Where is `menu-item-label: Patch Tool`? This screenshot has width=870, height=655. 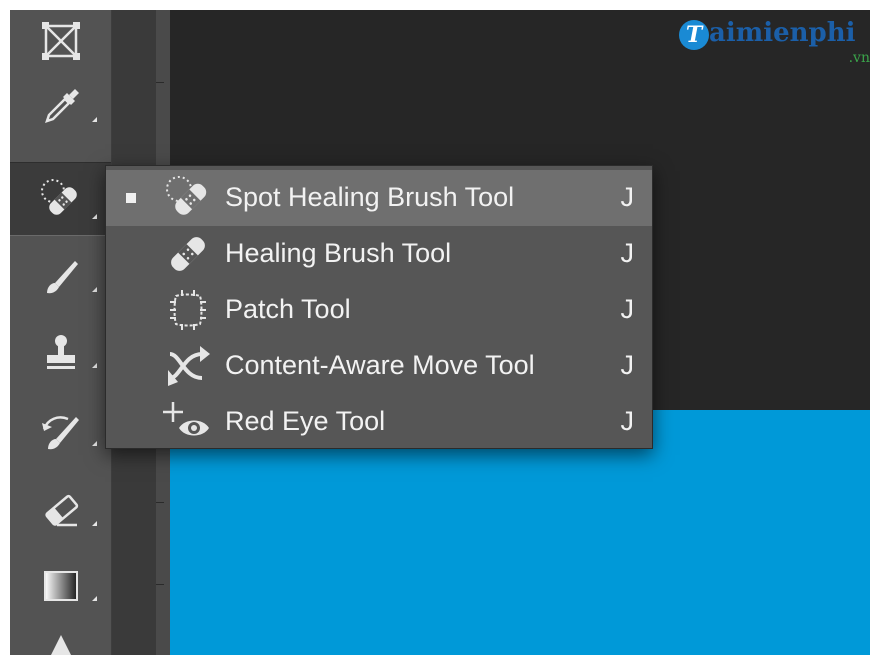 menu-item-label: Patch Tool is located at coordinates (288, 309).